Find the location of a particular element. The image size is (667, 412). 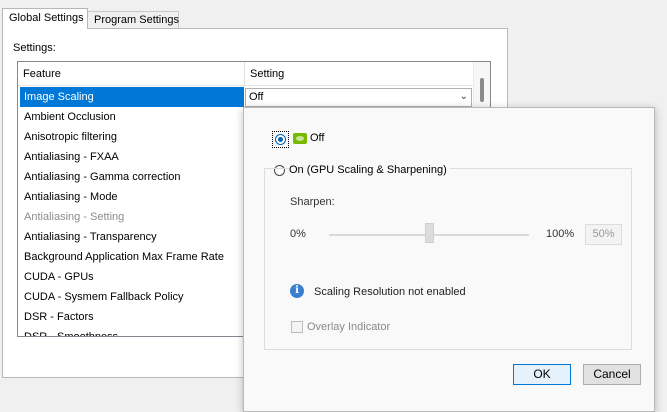

setting-dropdown-value: Off is located at coordinates (256, 97).